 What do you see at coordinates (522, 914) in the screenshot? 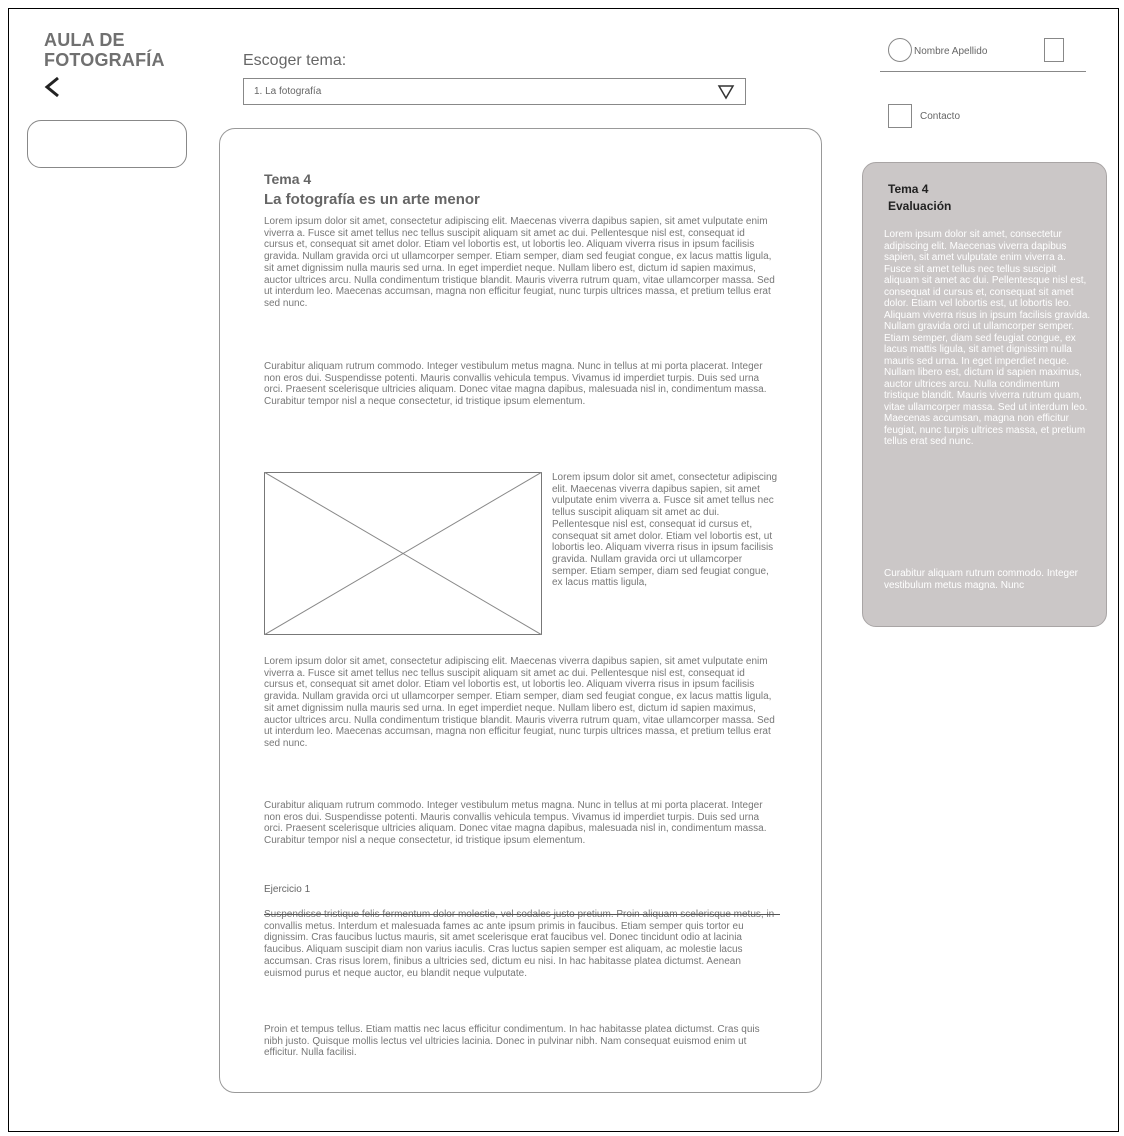
I see `strikethrough-line` at bounding box center [522, 914].